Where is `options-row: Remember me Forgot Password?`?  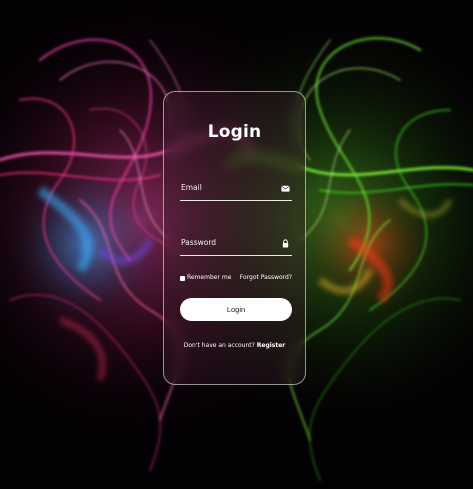 options-row: Remember me Forgot Password? is located at coordinates (236, 280).